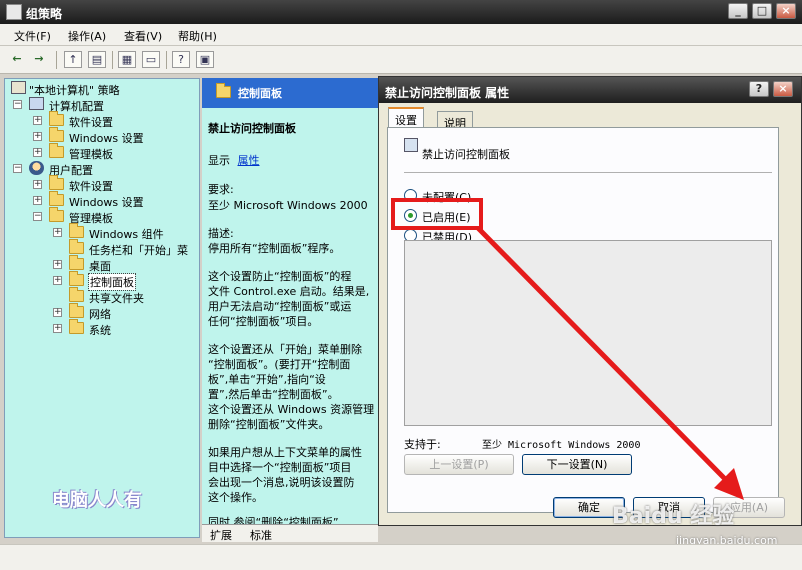 The image size is (802, 570). What do you see at coordinates (401, 35) in the screenshot?
I see `menu-bar: 文件(F) 操作(A) 查看(V) 帮助(H)` at bounding box center [401, 35].